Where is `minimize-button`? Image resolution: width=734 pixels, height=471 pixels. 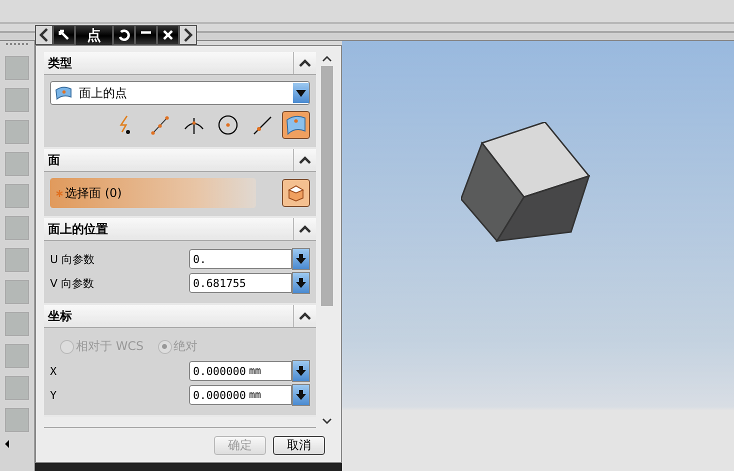 minimize-button is located at coordinates (146, 35).